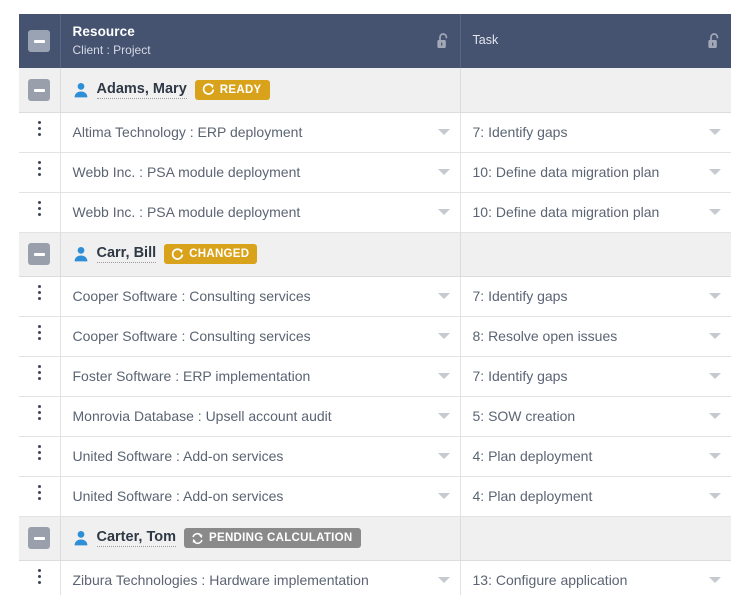 This screenshot has width=731, height=595. I want to click on task-value: 8: Resolve open issues, so click(545, 336).